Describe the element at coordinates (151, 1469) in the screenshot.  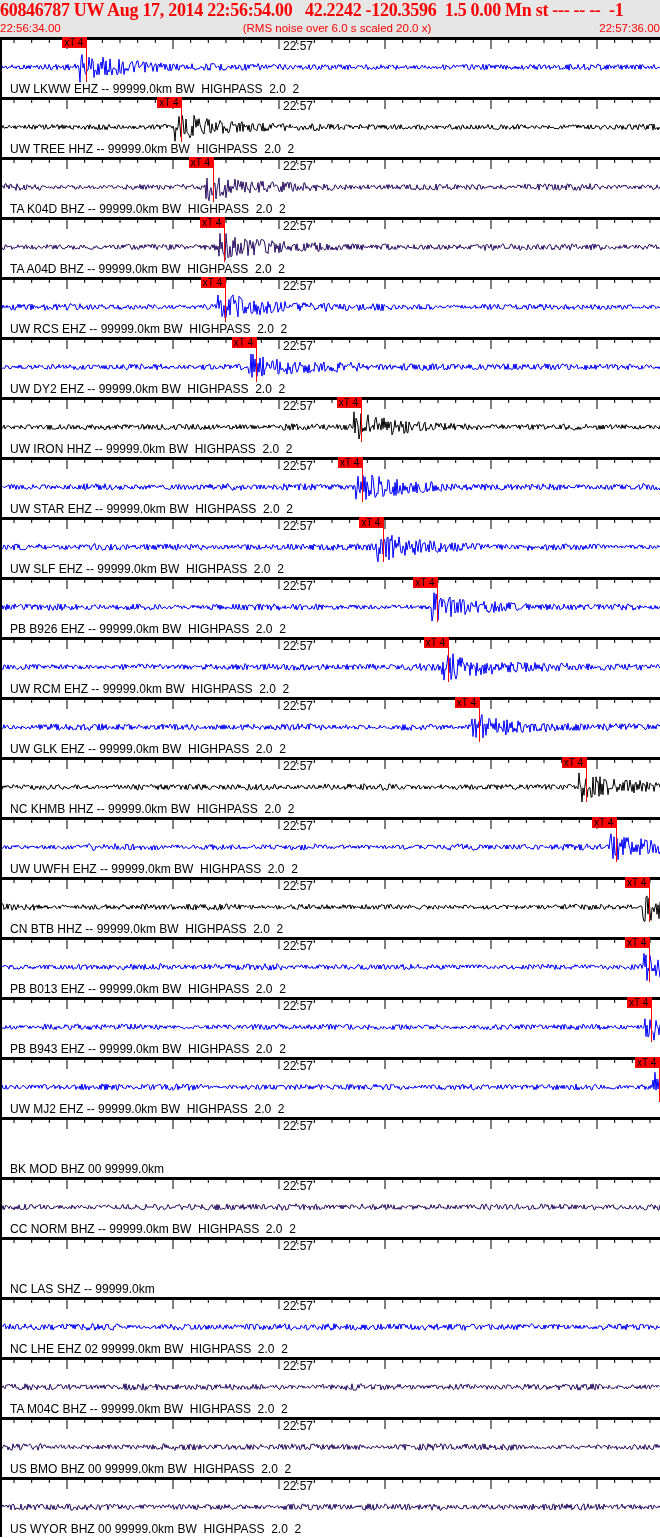
I see `station-label: US BMO BHZ 00 99999.0km BW HIGHPASS 2.0 2` at that location.